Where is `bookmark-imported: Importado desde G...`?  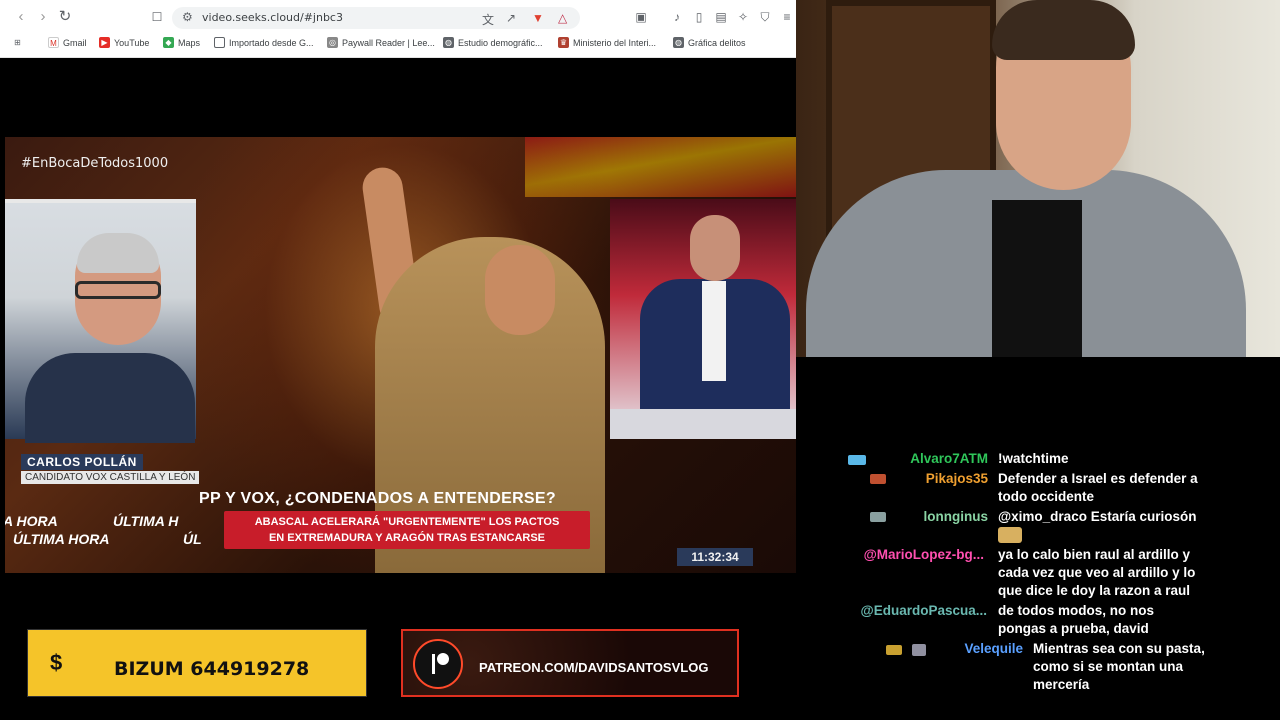
bookmark-imported: Importado desde G... is located at coordinates (264, 42).